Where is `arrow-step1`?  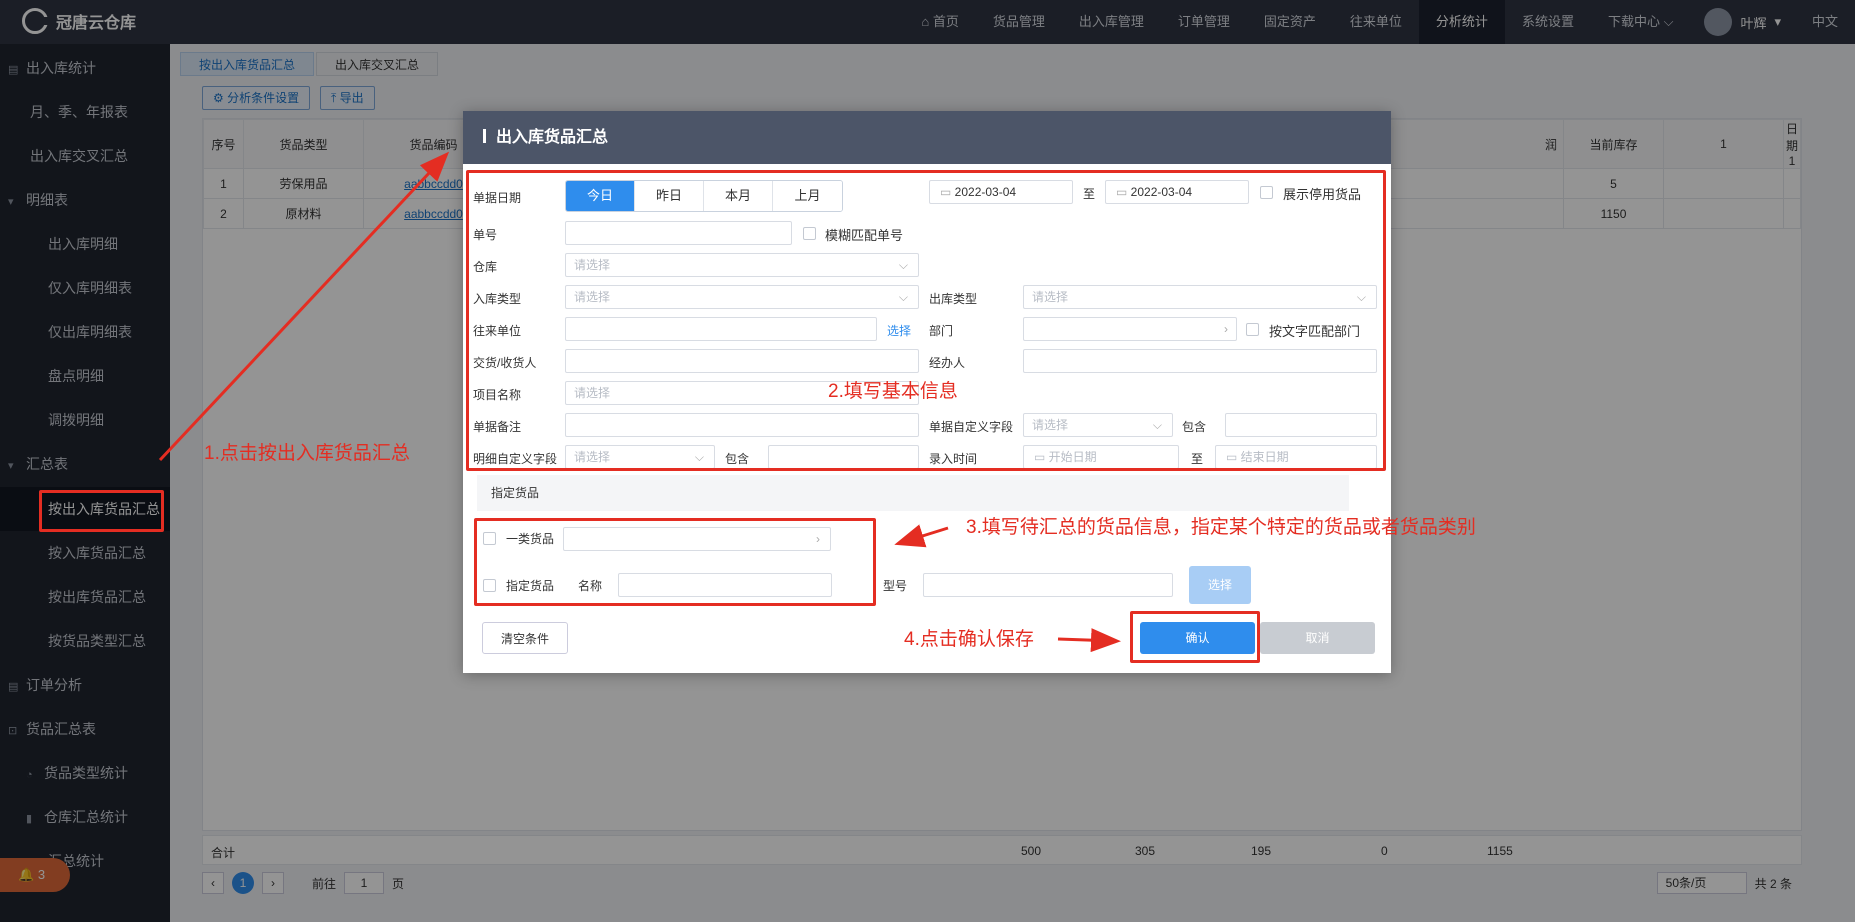 arrow-step1 is located at coordinates (304, 306).